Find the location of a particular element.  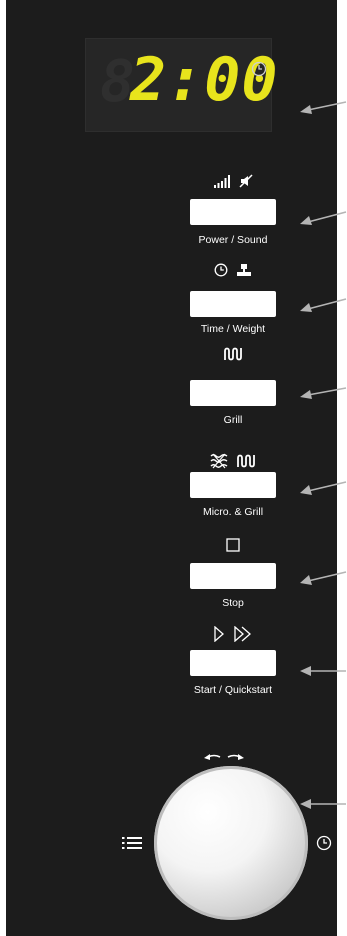

scale-icon is located at coordinates (244, 270).